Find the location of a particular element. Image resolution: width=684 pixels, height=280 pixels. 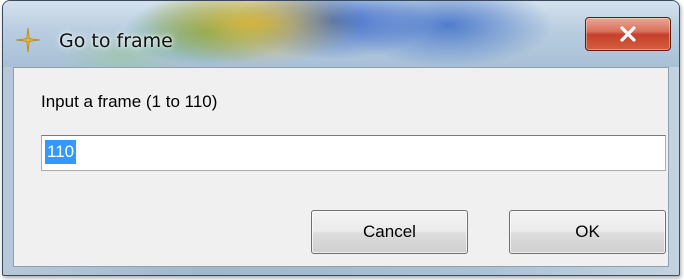

frame-input: 110 is located at coordinates (353, 153).